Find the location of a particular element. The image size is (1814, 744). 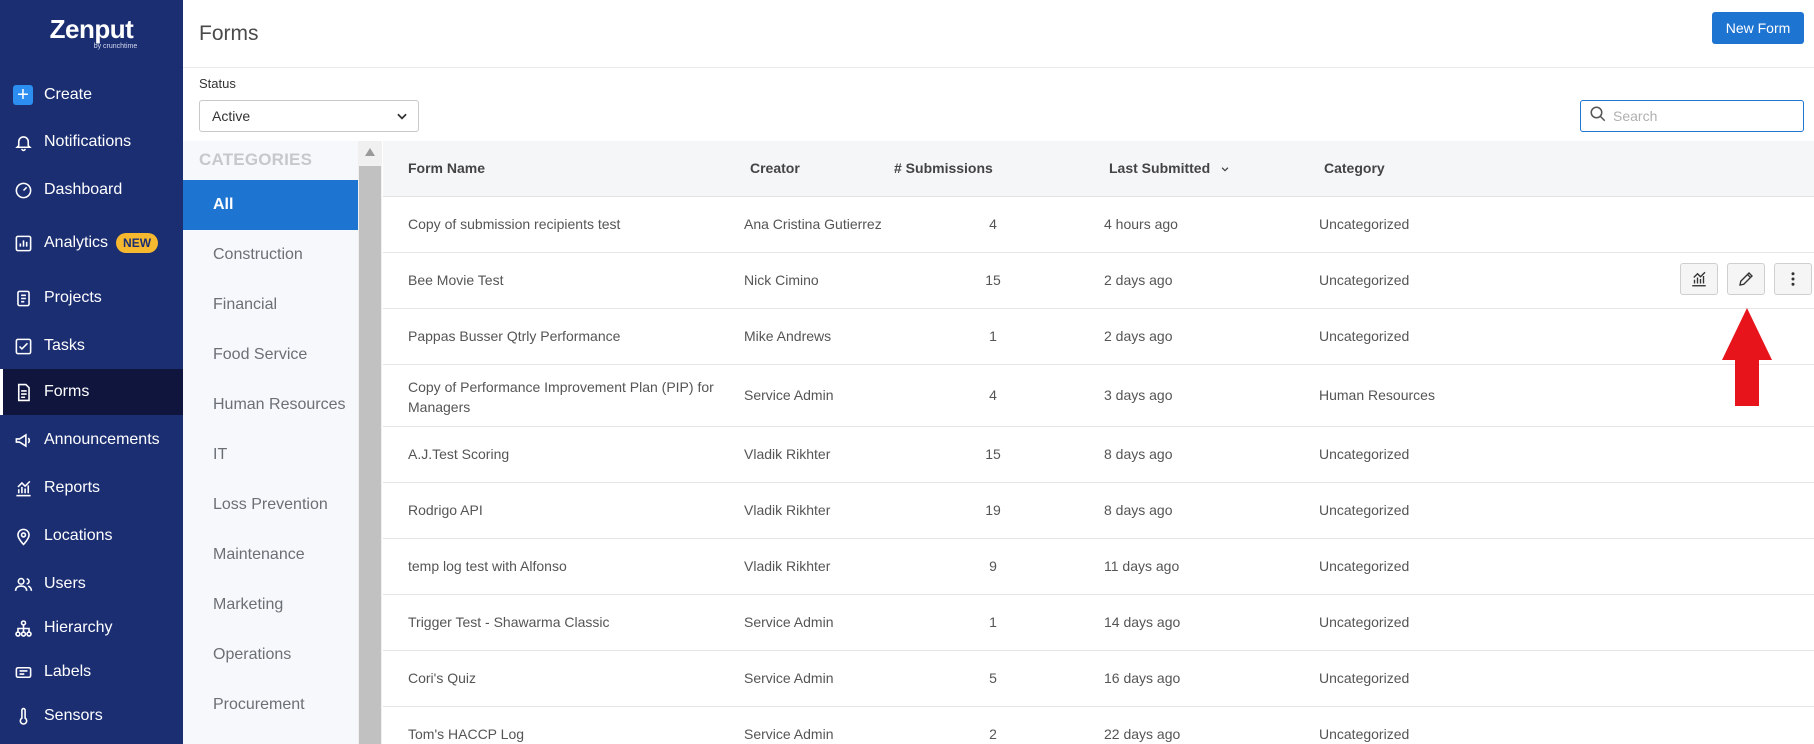

scrollbar-thumb is located at coordinates (370, 455).